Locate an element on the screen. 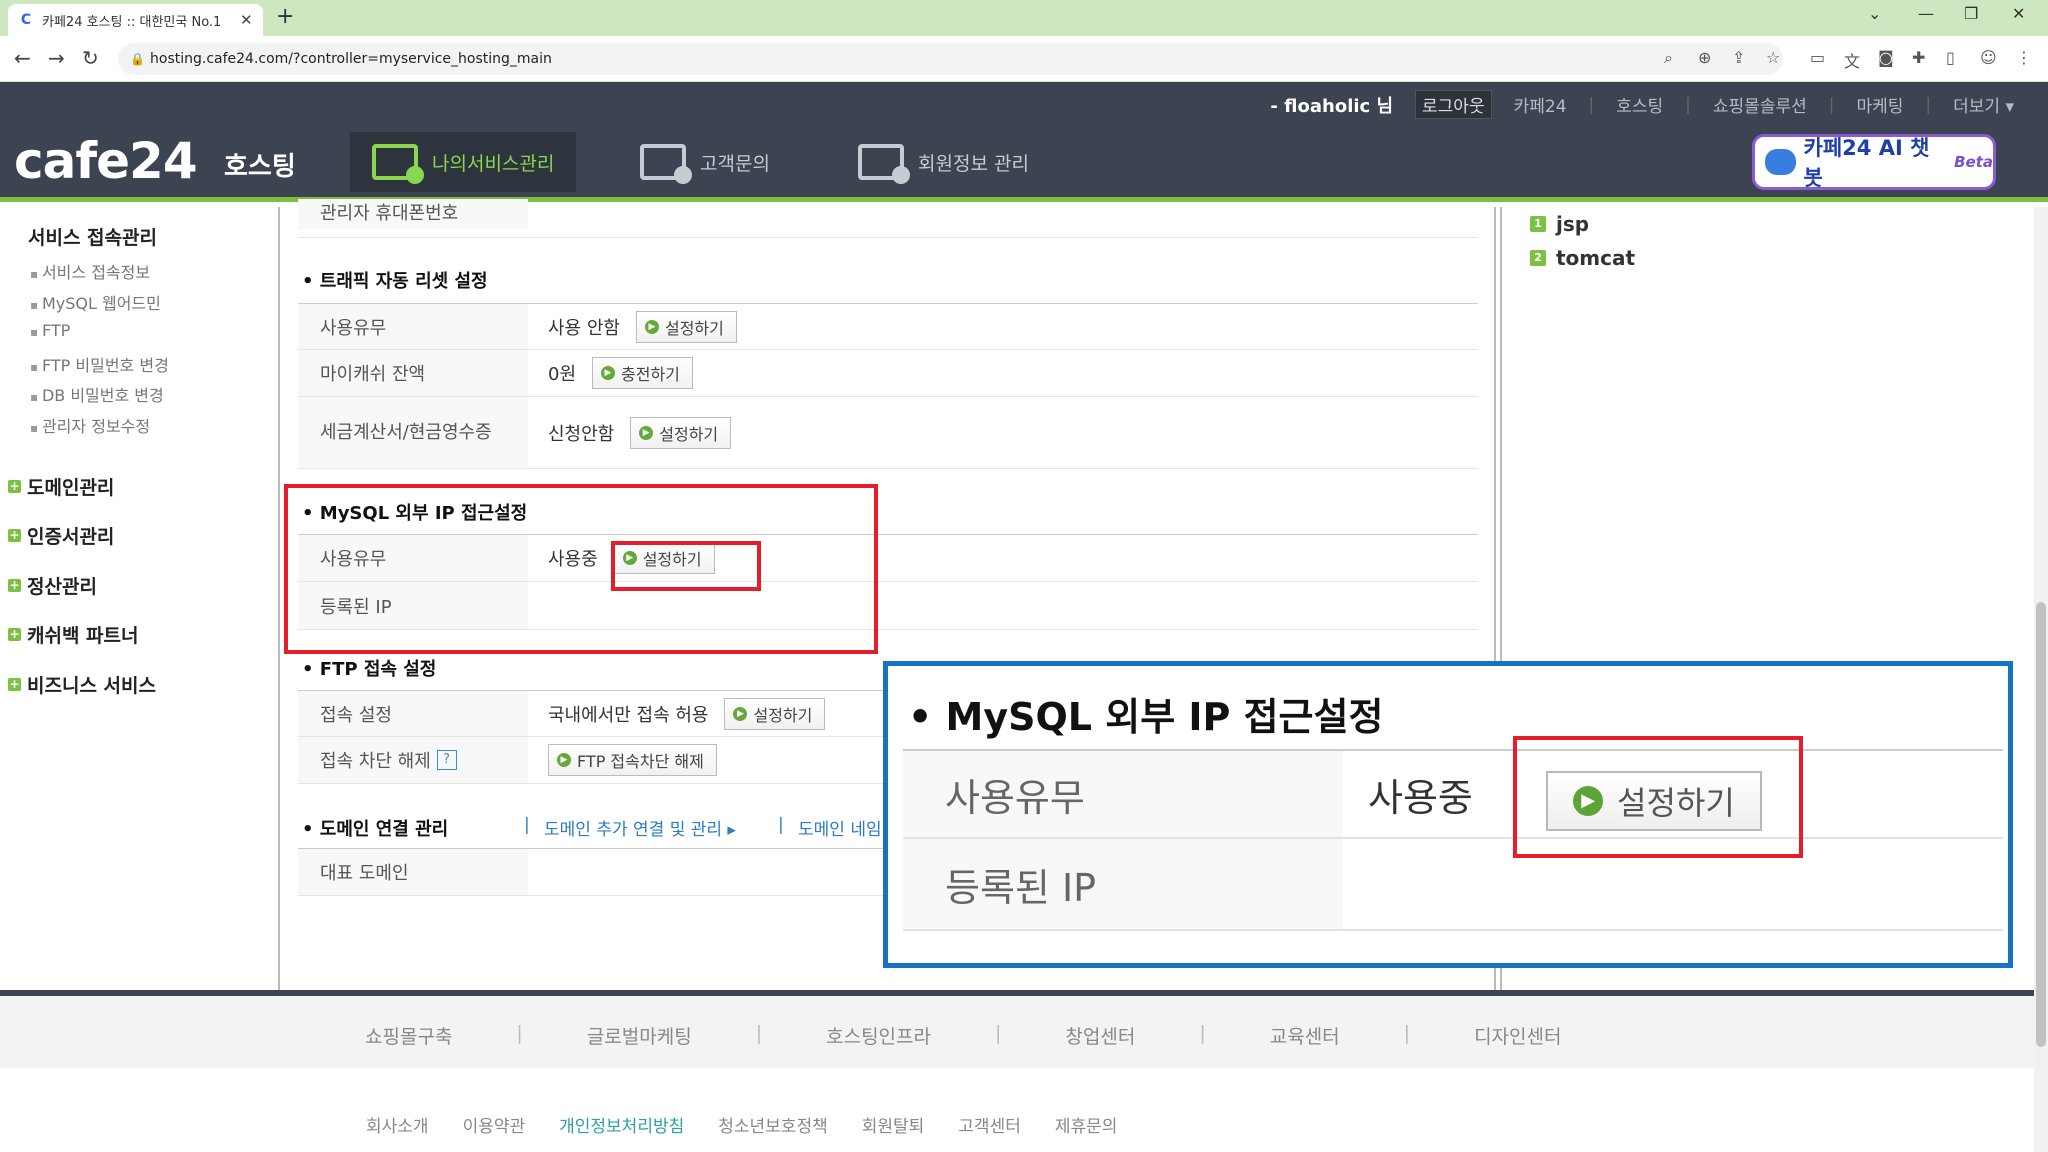 The height and width of the screenshot is (1152, 2048). section-title-ftp: FTP 접속 설정 is located at coordinates (369, 668).